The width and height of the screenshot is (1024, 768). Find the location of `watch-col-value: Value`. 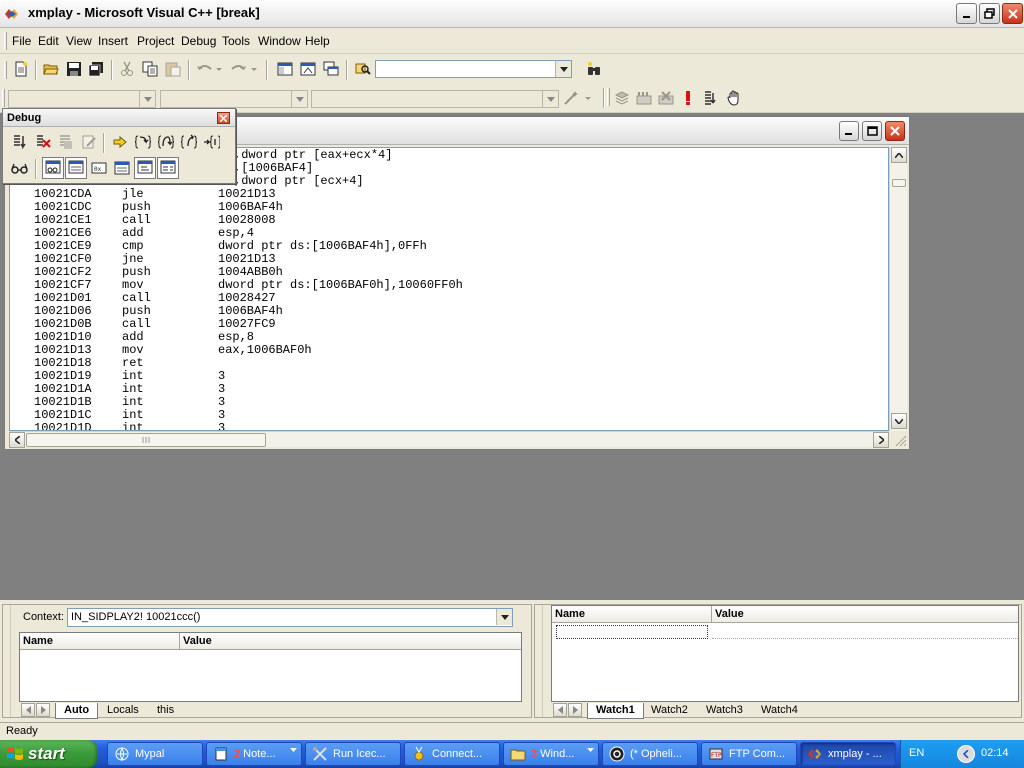

watch-col-value: Value is located at coordinates (865, 614).